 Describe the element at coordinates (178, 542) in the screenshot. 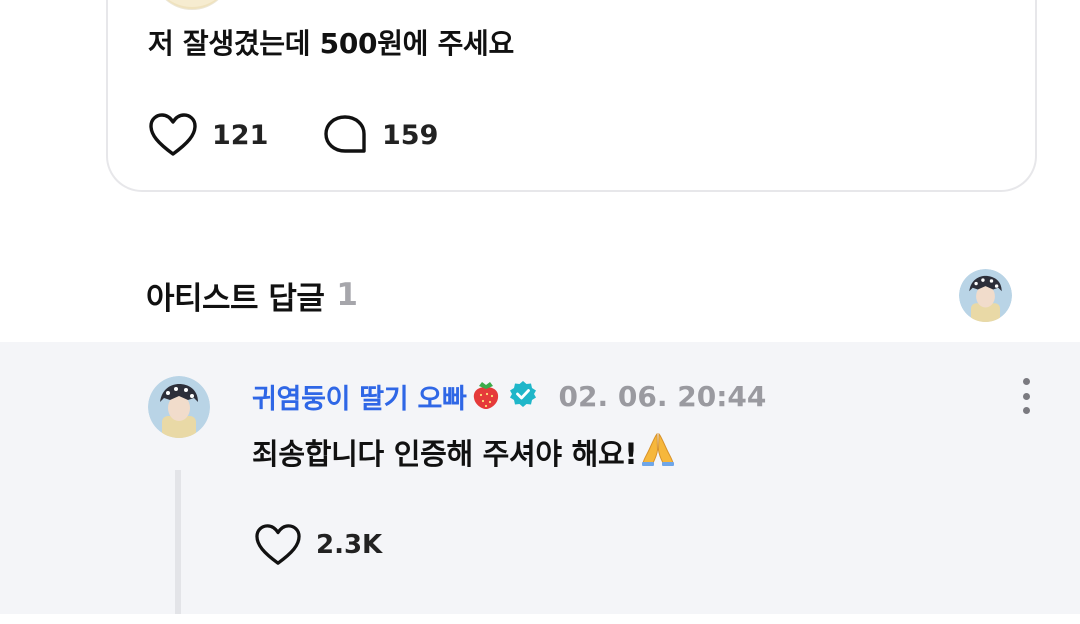

I see `thread-line` at that location.